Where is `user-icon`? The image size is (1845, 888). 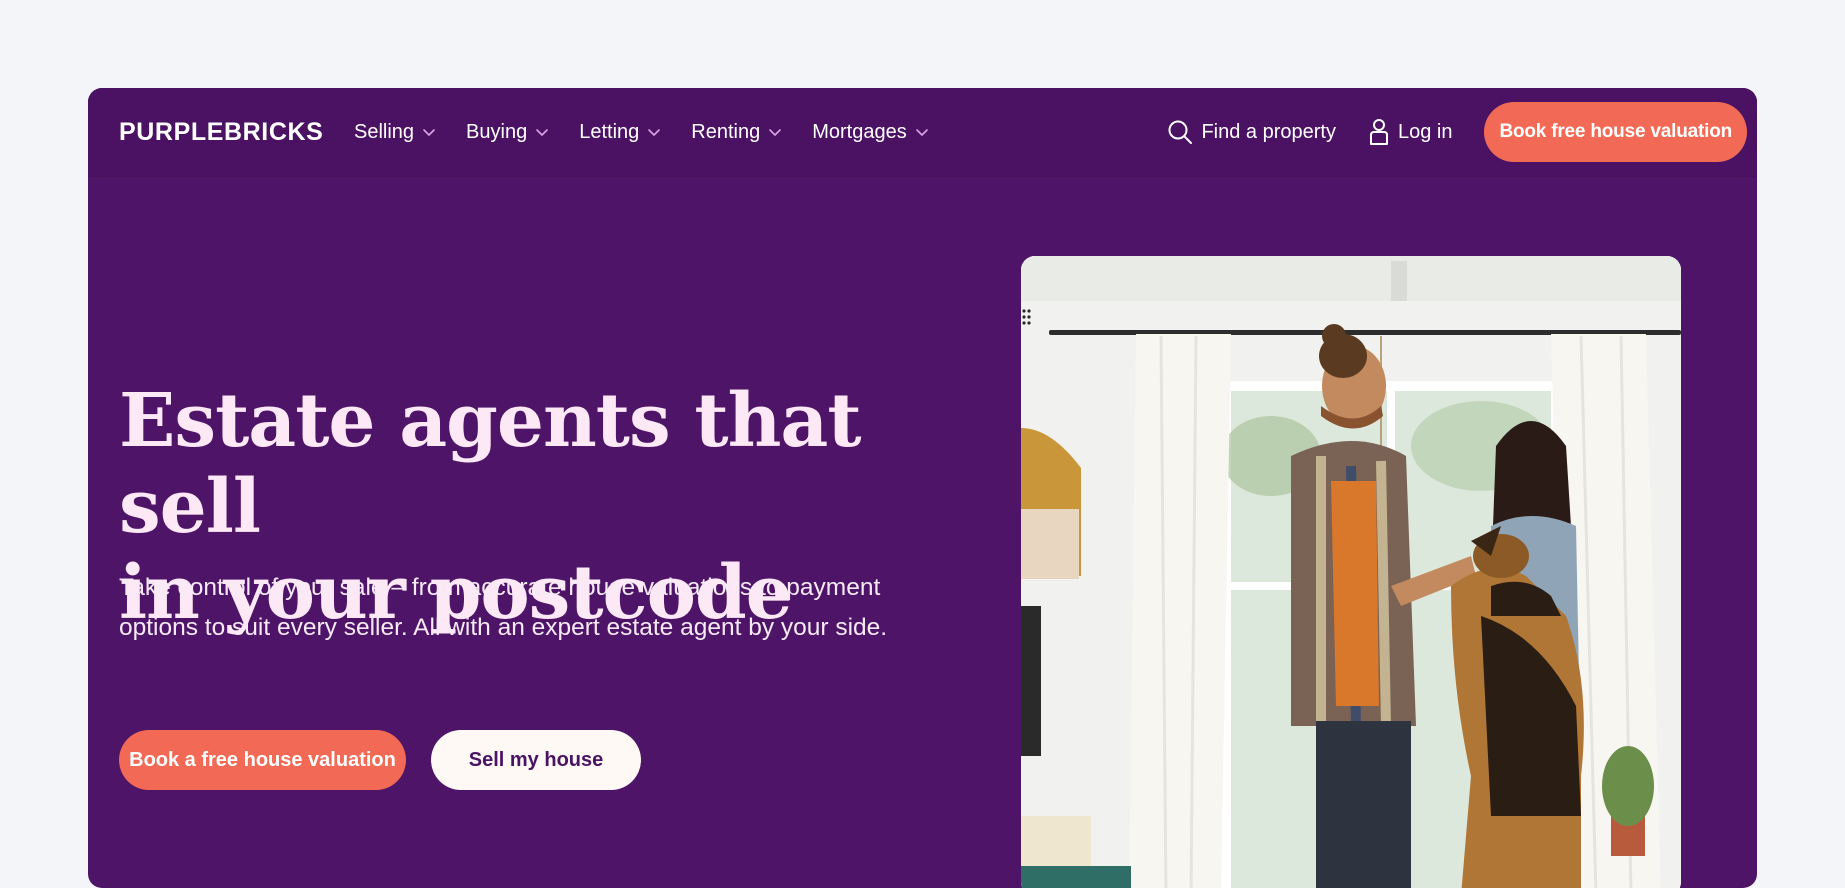
user-icon is located at coordinates (1378, 132).